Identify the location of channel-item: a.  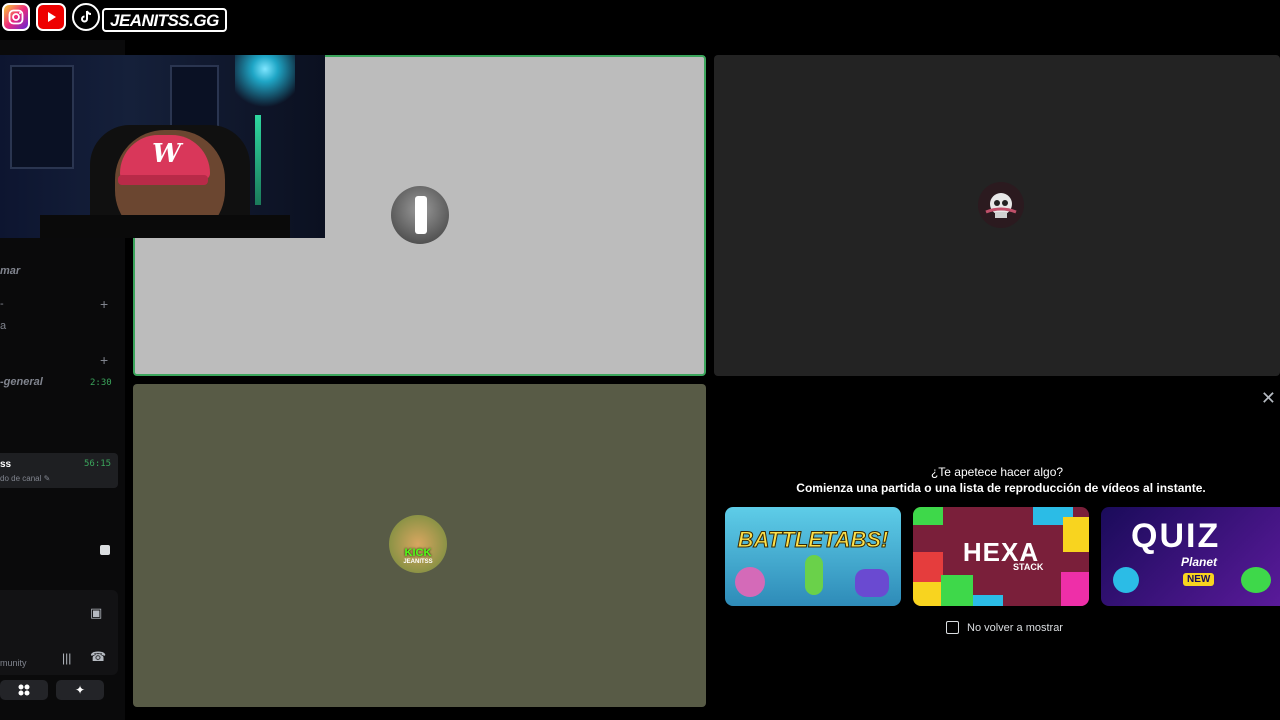
(3, 326).